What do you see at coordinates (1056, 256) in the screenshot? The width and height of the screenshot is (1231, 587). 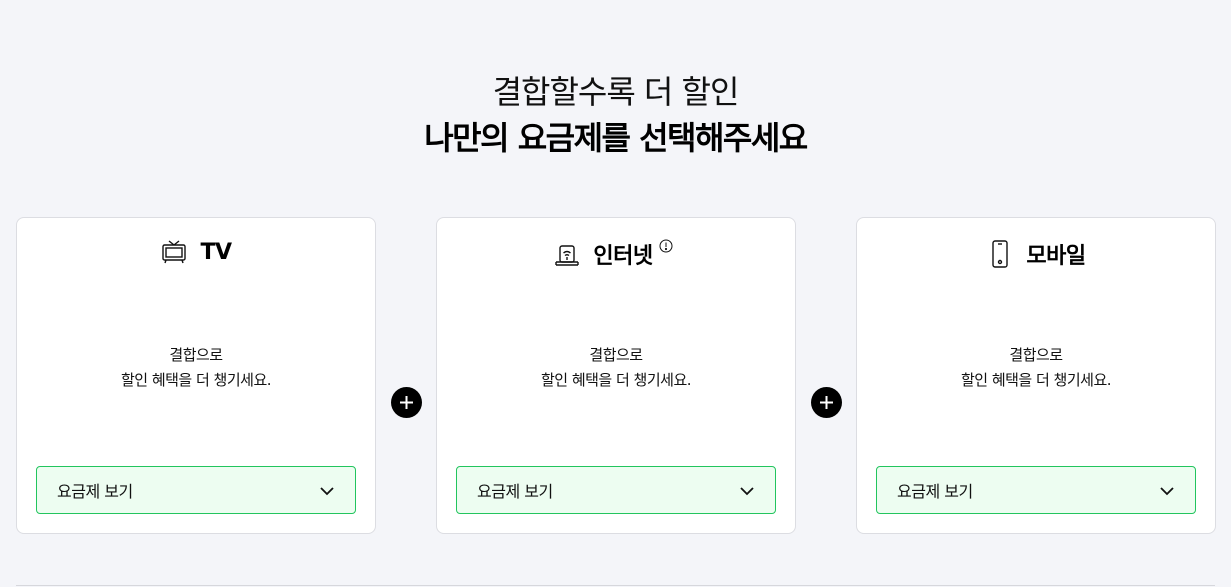 I see `card-title: 모바일` at bounding box center [1056, 256].